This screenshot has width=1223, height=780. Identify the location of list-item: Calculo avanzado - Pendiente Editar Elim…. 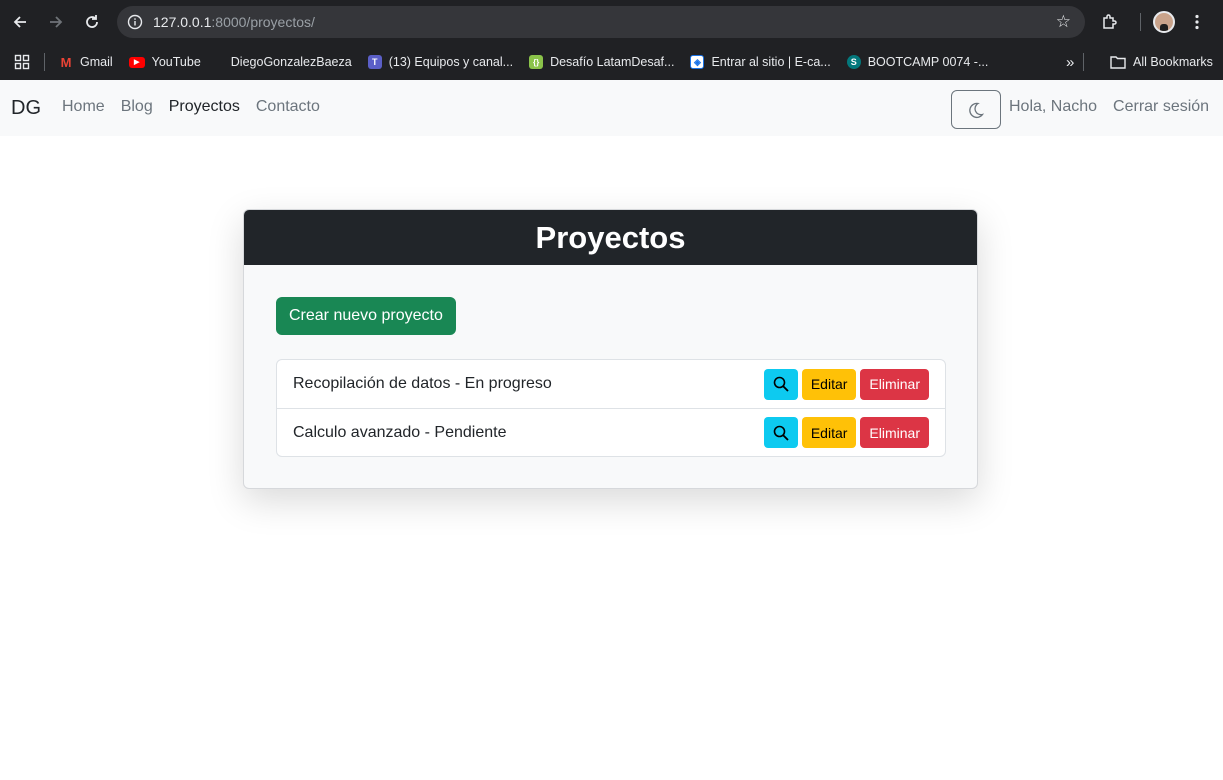
(611, 432).